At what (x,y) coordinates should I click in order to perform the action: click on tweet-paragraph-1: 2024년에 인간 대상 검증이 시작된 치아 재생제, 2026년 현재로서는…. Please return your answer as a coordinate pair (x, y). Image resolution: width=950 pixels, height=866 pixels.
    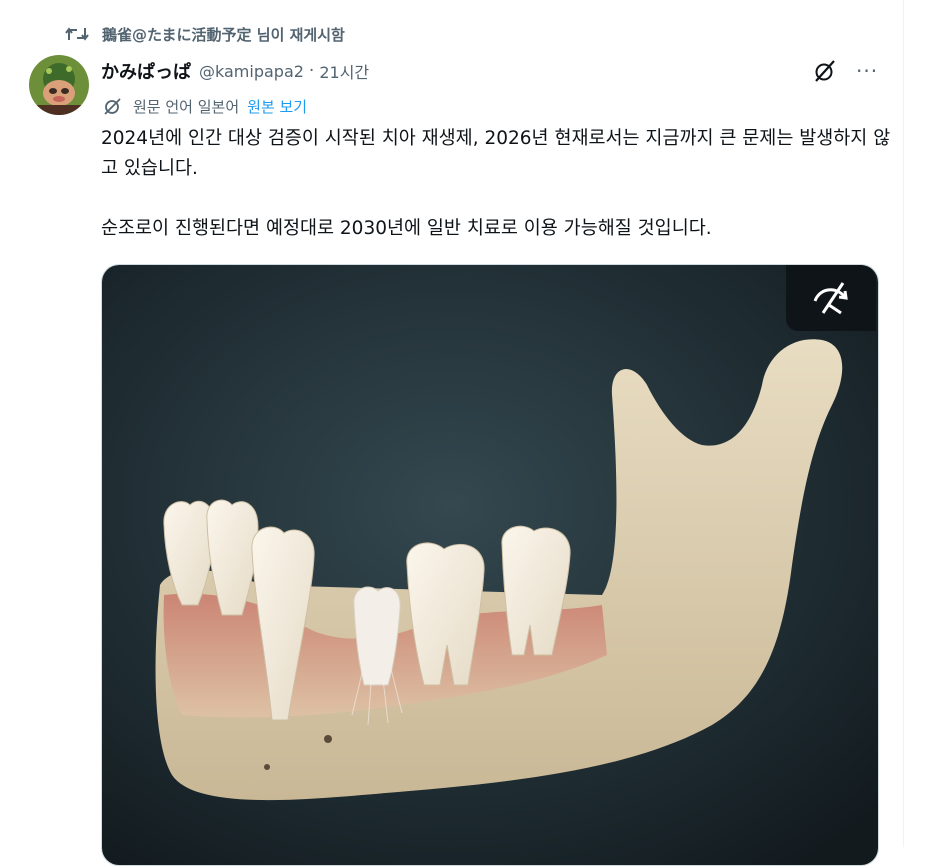
    Looking at the image, I should click on (496, 153).